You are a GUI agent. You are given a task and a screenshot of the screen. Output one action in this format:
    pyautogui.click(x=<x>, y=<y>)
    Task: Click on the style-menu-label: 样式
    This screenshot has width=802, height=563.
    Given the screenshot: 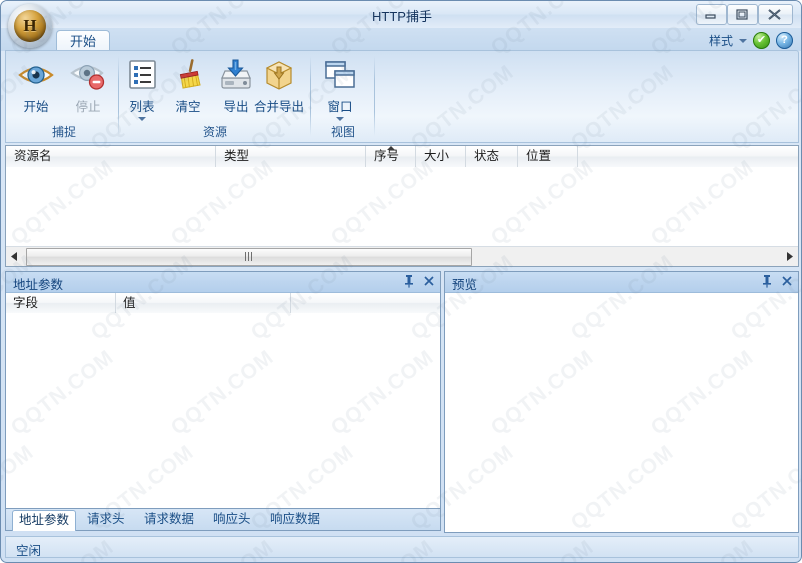 What is the action you would take?
    pyautogui.click(x=721, y=40)
    